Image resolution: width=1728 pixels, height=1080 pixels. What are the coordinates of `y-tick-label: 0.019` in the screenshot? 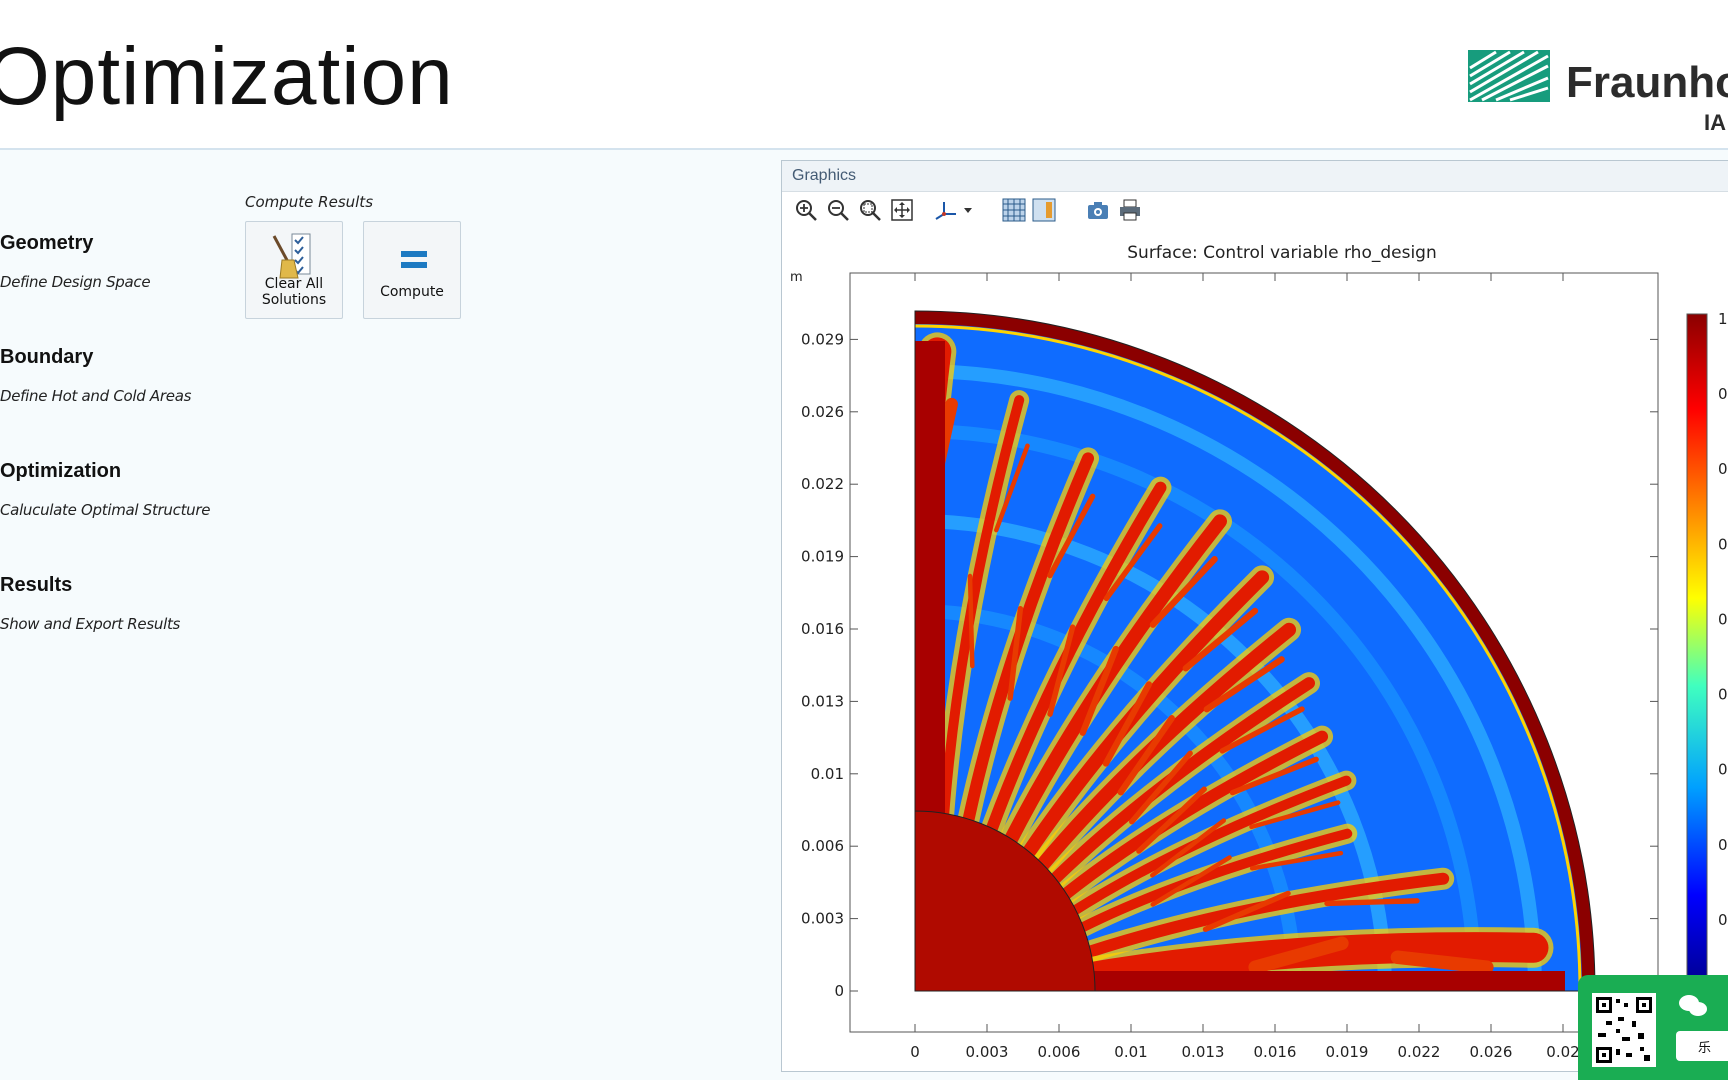 It's located at (822, 557).